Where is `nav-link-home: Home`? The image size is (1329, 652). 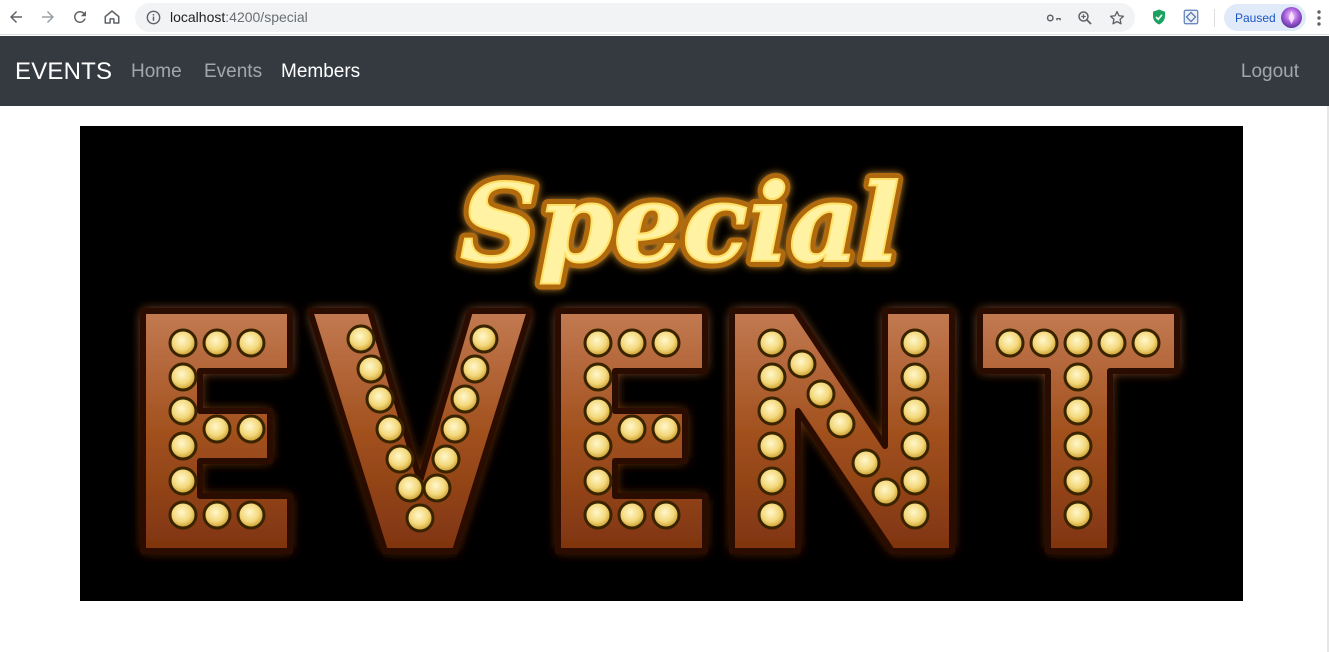 nav-link-home: Home is located at coordinates (156, 72).